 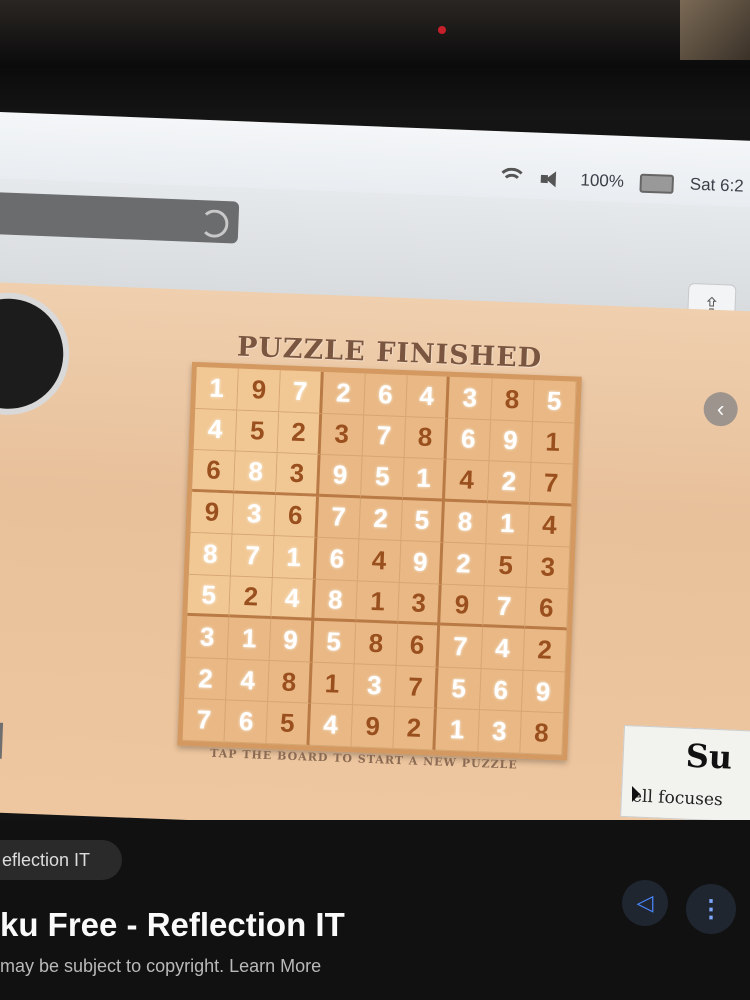 I want to click on reload-icon, so click(x=214, y=224).